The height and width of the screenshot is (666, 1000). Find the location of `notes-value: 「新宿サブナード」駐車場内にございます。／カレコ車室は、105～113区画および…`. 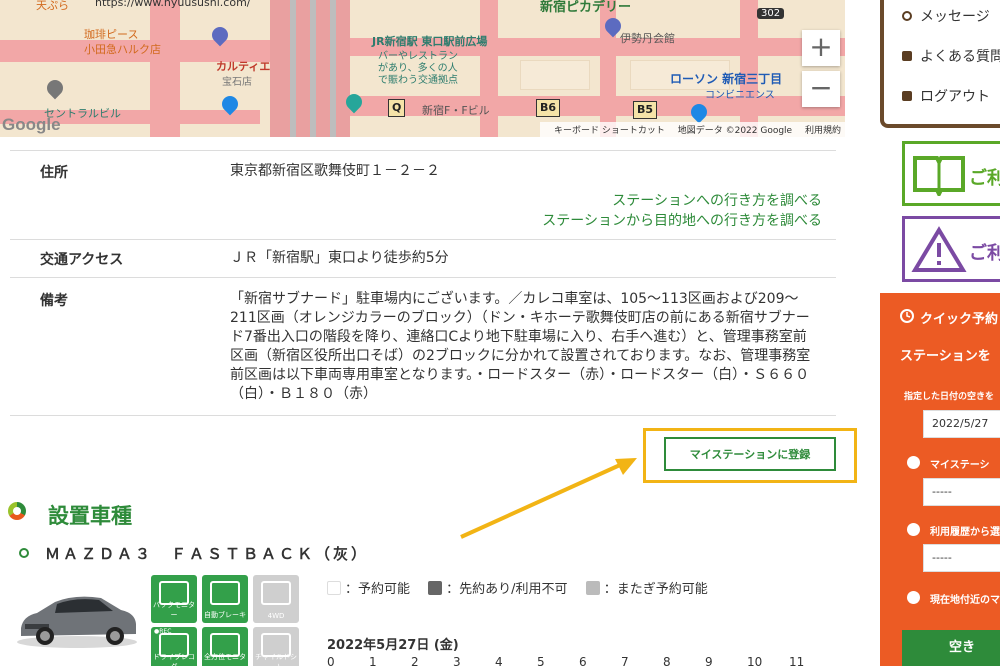

notes-value: 「新宿サブナード」駐車場内にございます。／カレコ車室は、105～113区画および… is located at coordinates (520, 346).